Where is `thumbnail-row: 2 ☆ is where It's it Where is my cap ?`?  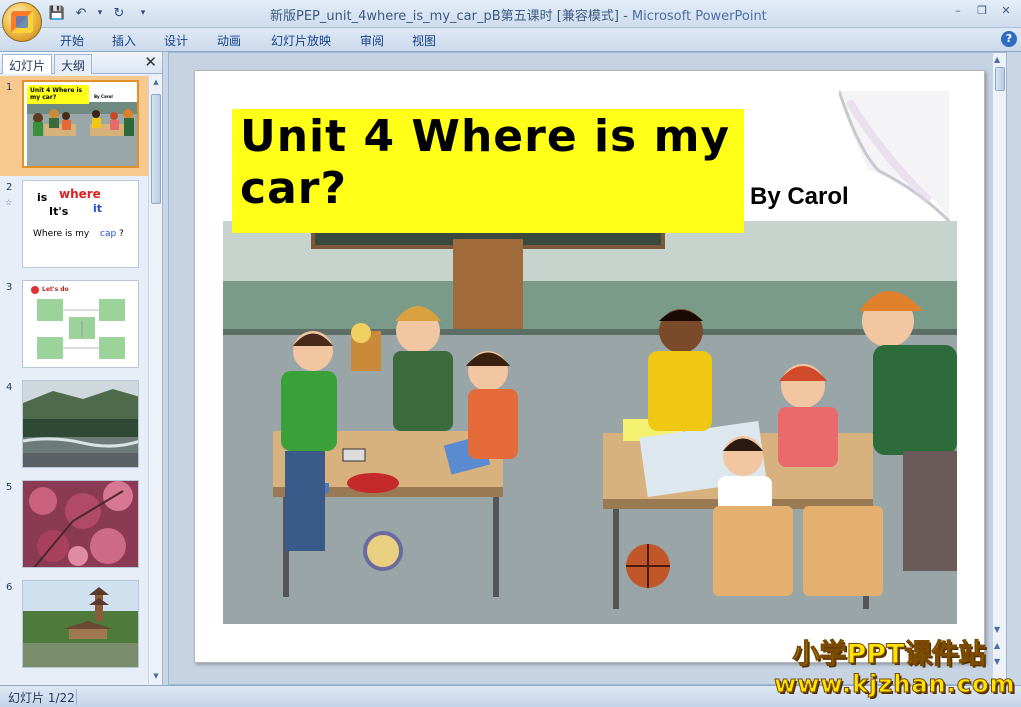 thumbnail-row: 2 ☆ is where It's it Where is my cap ? is located at coordinates (74, 226).